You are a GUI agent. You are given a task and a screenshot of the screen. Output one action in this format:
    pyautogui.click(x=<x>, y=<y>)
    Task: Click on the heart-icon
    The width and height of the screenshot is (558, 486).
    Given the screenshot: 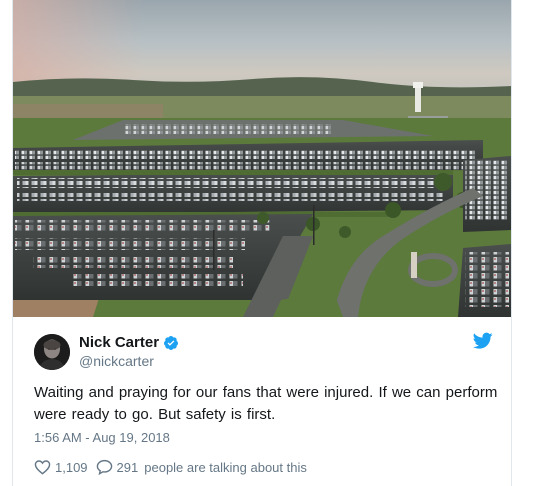 What is the action you would take?
    pyautogui.click(x=42, y=467)
    